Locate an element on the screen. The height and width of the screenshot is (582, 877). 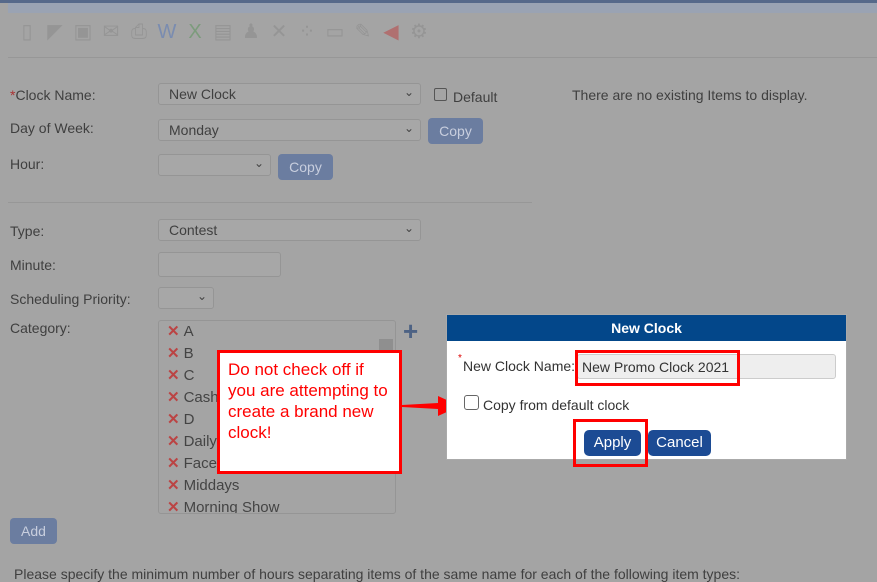
priority-select: ⌄ is located at coordinates (186, 298).